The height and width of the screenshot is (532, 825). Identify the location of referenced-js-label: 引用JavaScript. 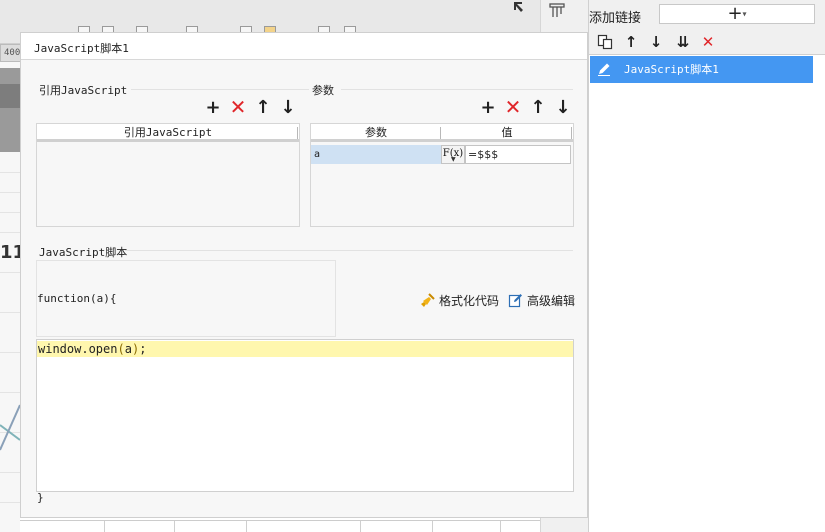
(83, 90).